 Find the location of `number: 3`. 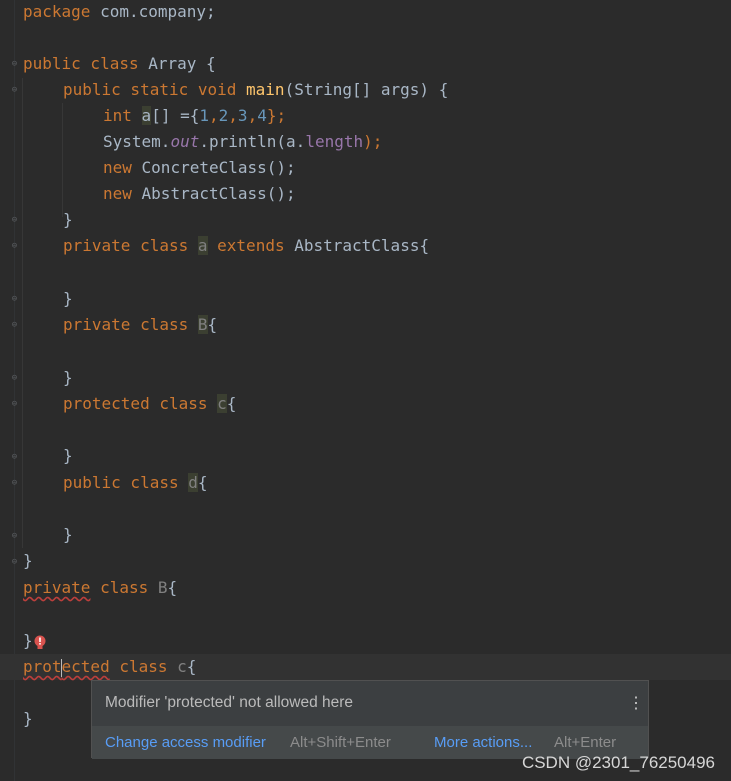

number: 3 is located at coordinates (242, 115).